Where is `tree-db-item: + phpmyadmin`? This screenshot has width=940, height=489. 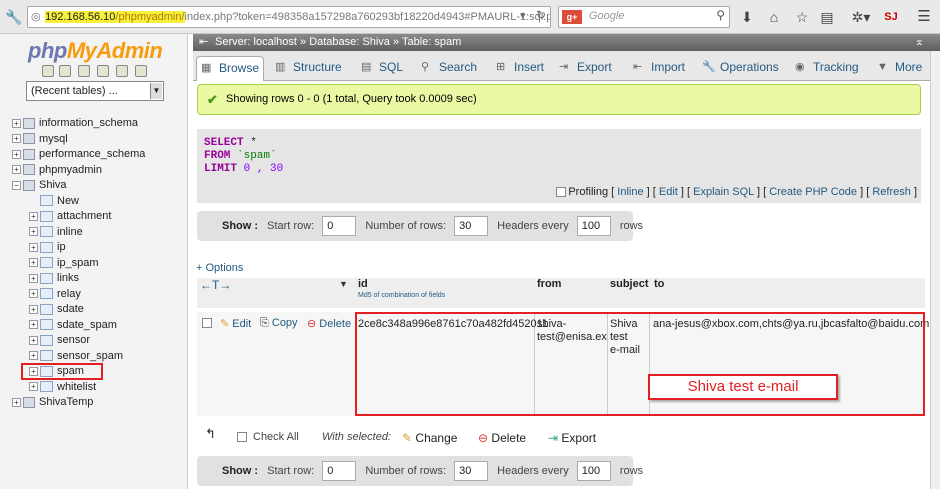 tree-db-item: + phpmyadmin is located at coordinates (57, 170).